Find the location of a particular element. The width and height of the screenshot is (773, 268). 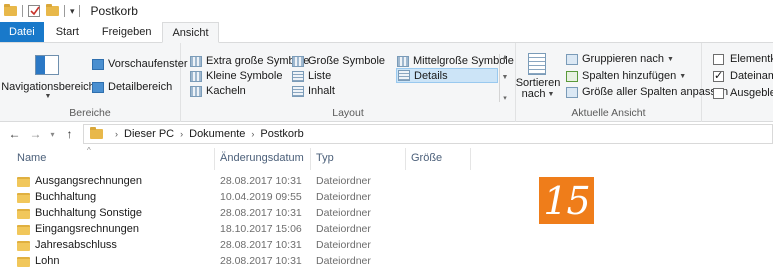

up-arrow-icon: ↑ is located at coordinates (69, 134).